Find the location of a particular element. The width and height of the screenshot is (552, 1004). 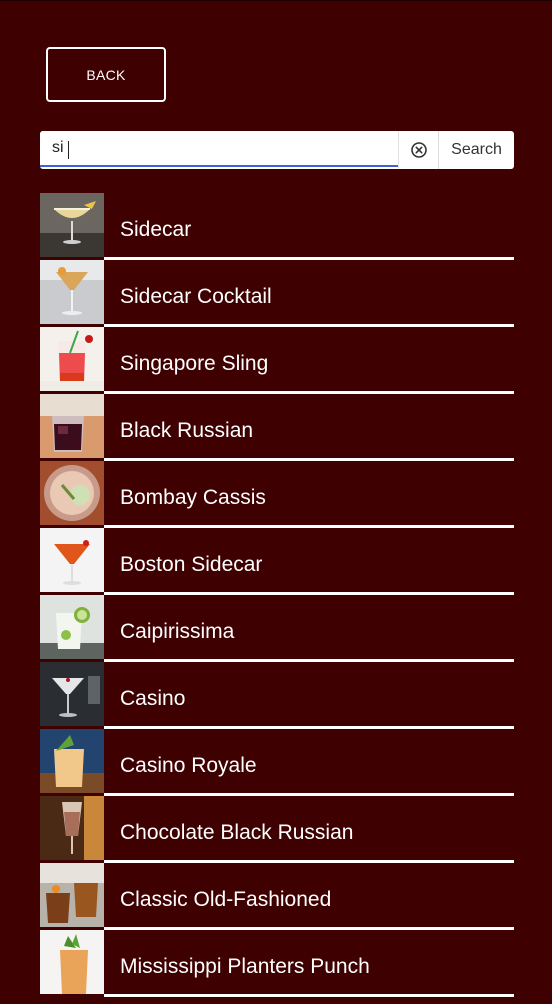

chocolate-black-russian-photo is located at coordinates (72, 828).